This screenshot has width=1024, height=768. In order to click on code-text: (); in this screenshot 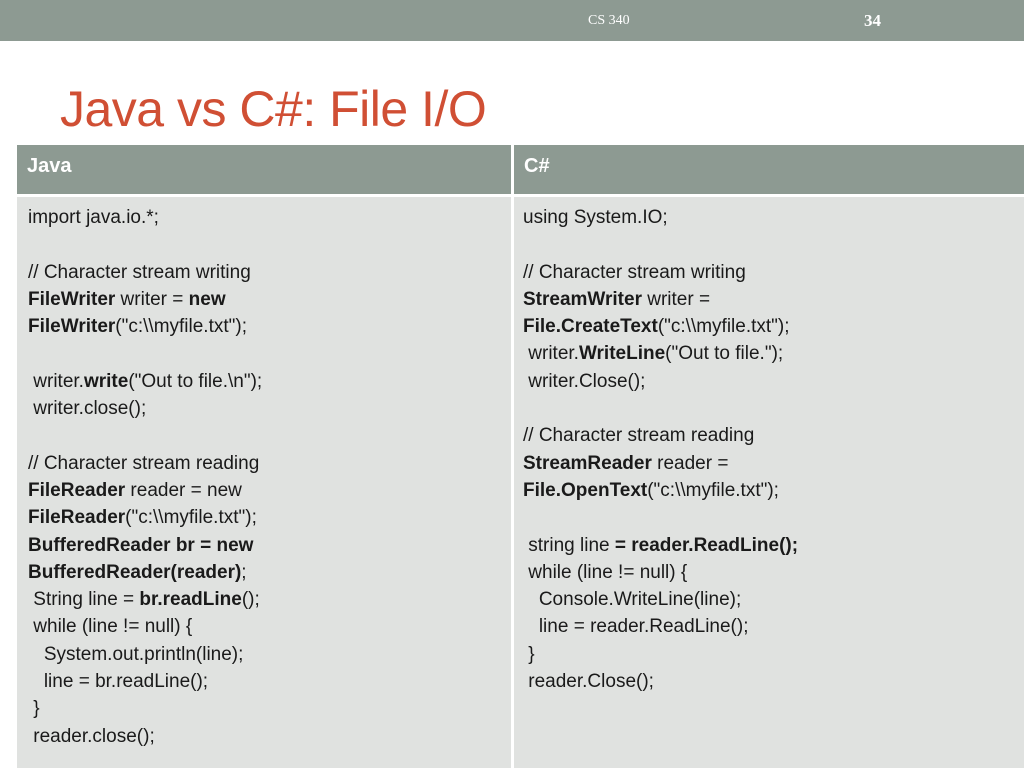, I will do `click(250, 600)`.